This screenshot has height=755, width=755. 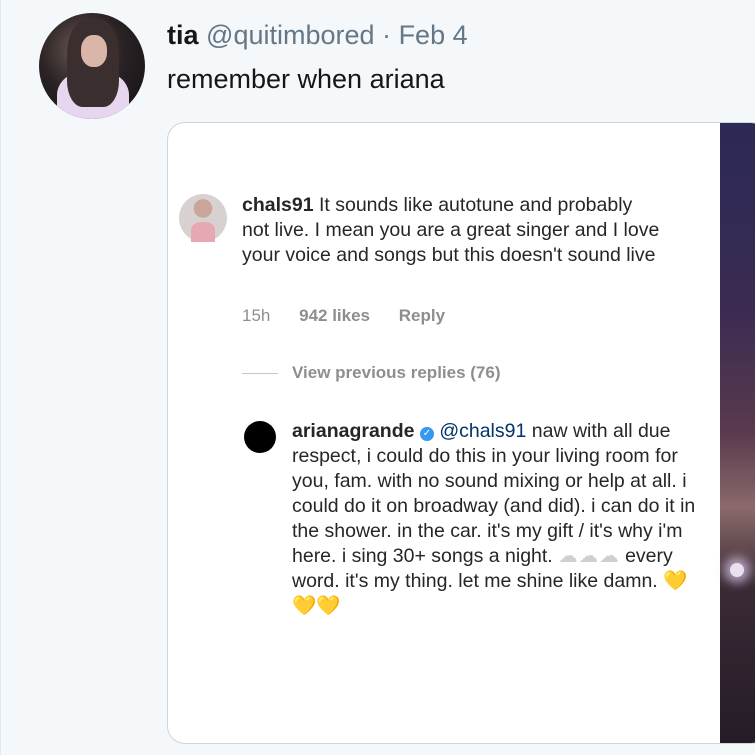 What do you see at coordinates (433, 35) in the screenshot?
I see `tweet-date: Feb 4` at bounding box center [433, 35].